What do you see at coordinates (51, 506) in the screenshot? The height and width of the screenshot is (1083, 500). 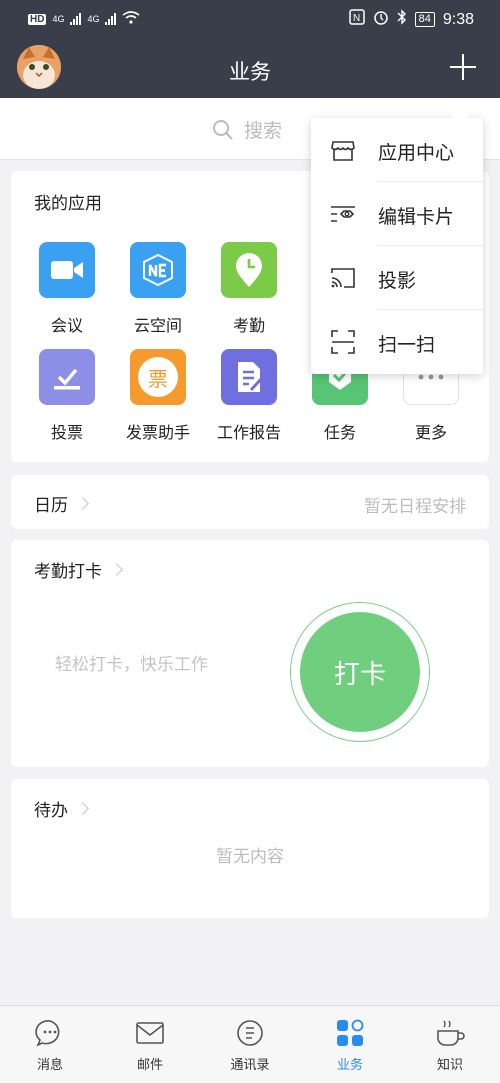 I see `calendar-title-text: 日历` at bounding box center [51, 506].